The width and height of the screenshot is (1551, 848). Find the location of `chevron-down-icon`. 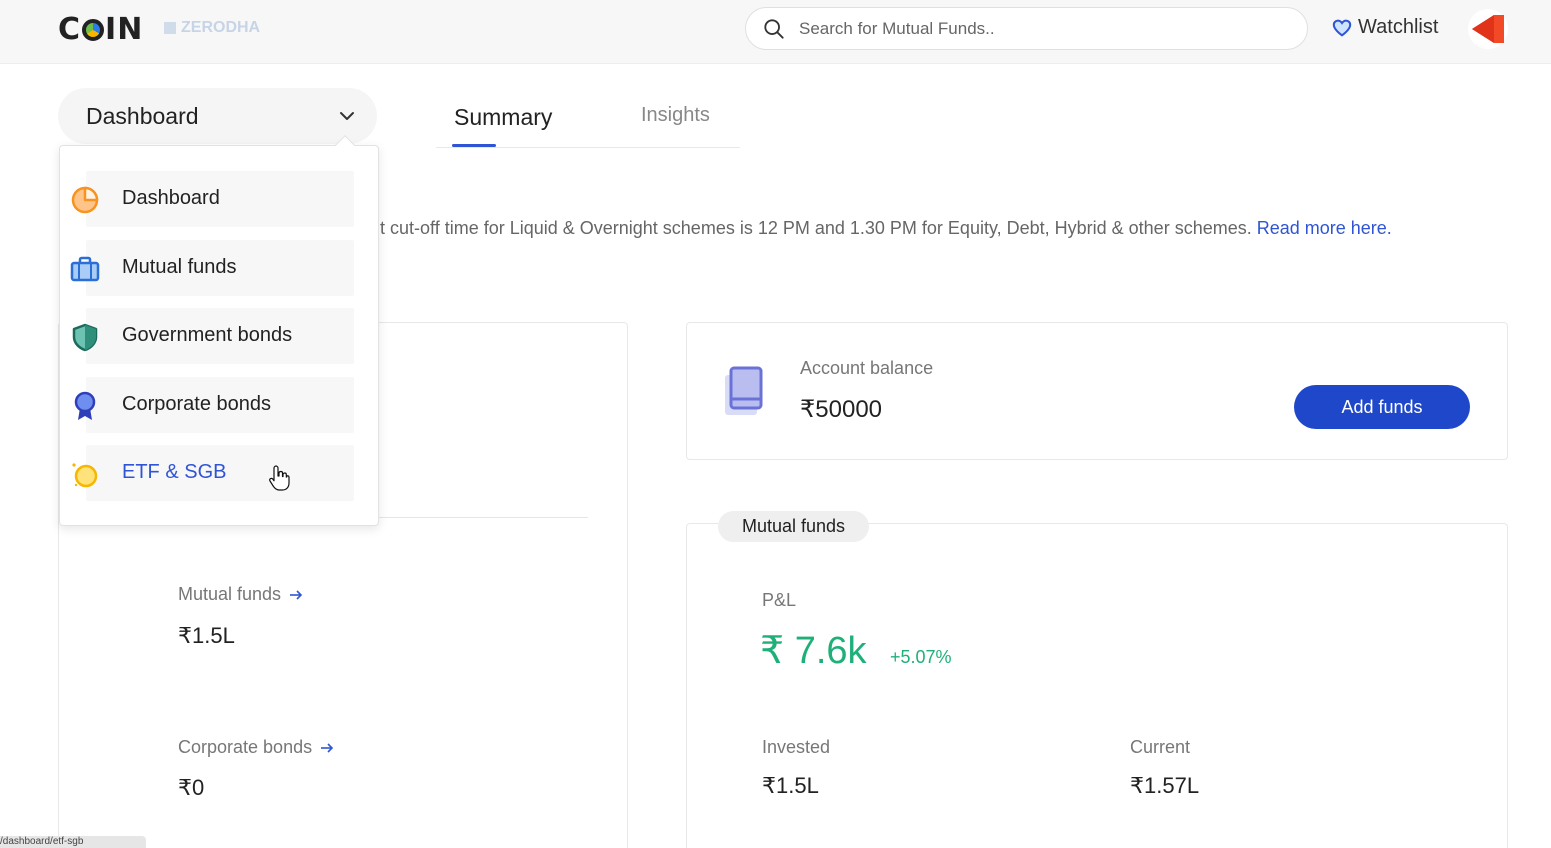

chevron-down-icon is located at coordinates (347, 116).